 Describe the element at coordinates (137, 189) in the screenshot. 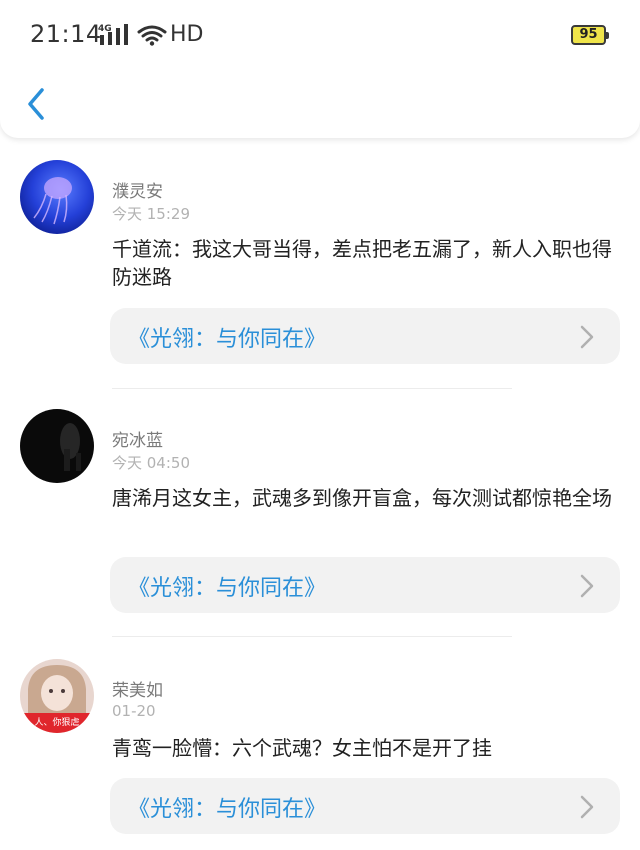

I see `comment-author: 濮灵安` at that location.